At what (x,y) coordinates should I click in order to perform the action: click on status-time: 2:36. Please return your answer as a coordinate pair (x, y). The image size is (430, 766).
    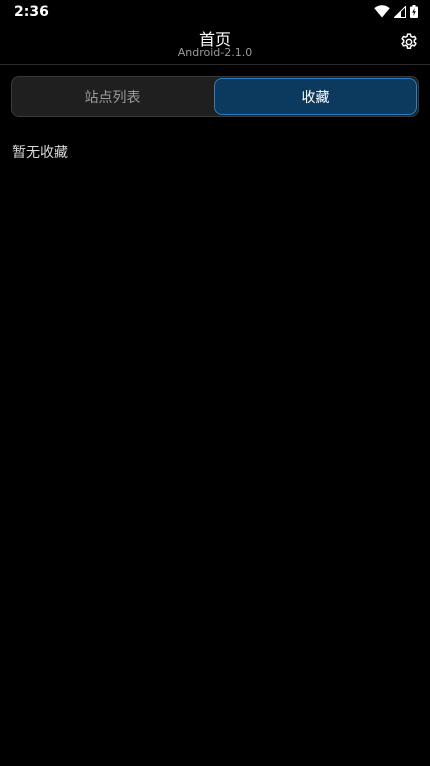
    Looking at the image, I should click on (31, 12).